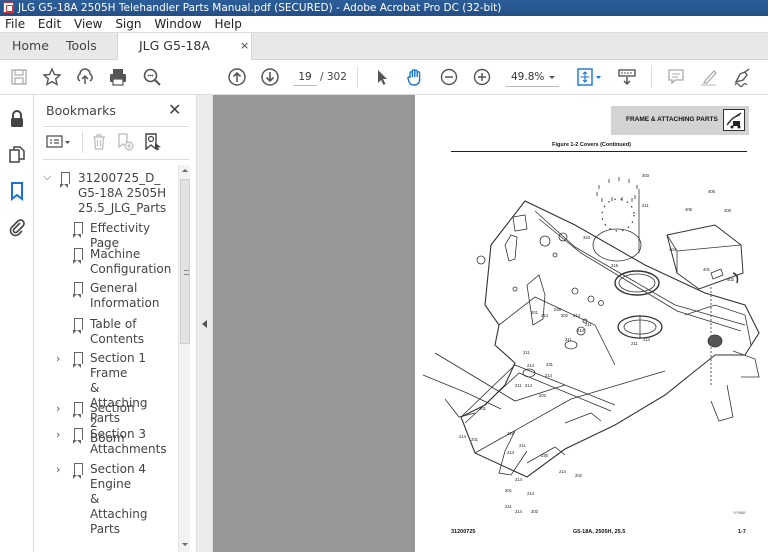 Image resolution: width=768 pixels, height=552 pixels. I want to click on next-page-button, so click(270, 77).